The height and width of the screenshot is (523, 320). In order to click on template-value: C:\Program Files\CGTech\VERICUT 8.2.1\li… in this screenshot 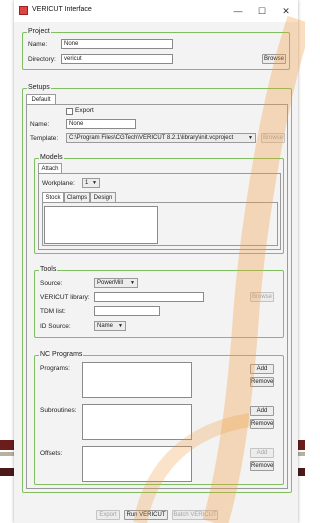, I will do `click(151, 138)`.